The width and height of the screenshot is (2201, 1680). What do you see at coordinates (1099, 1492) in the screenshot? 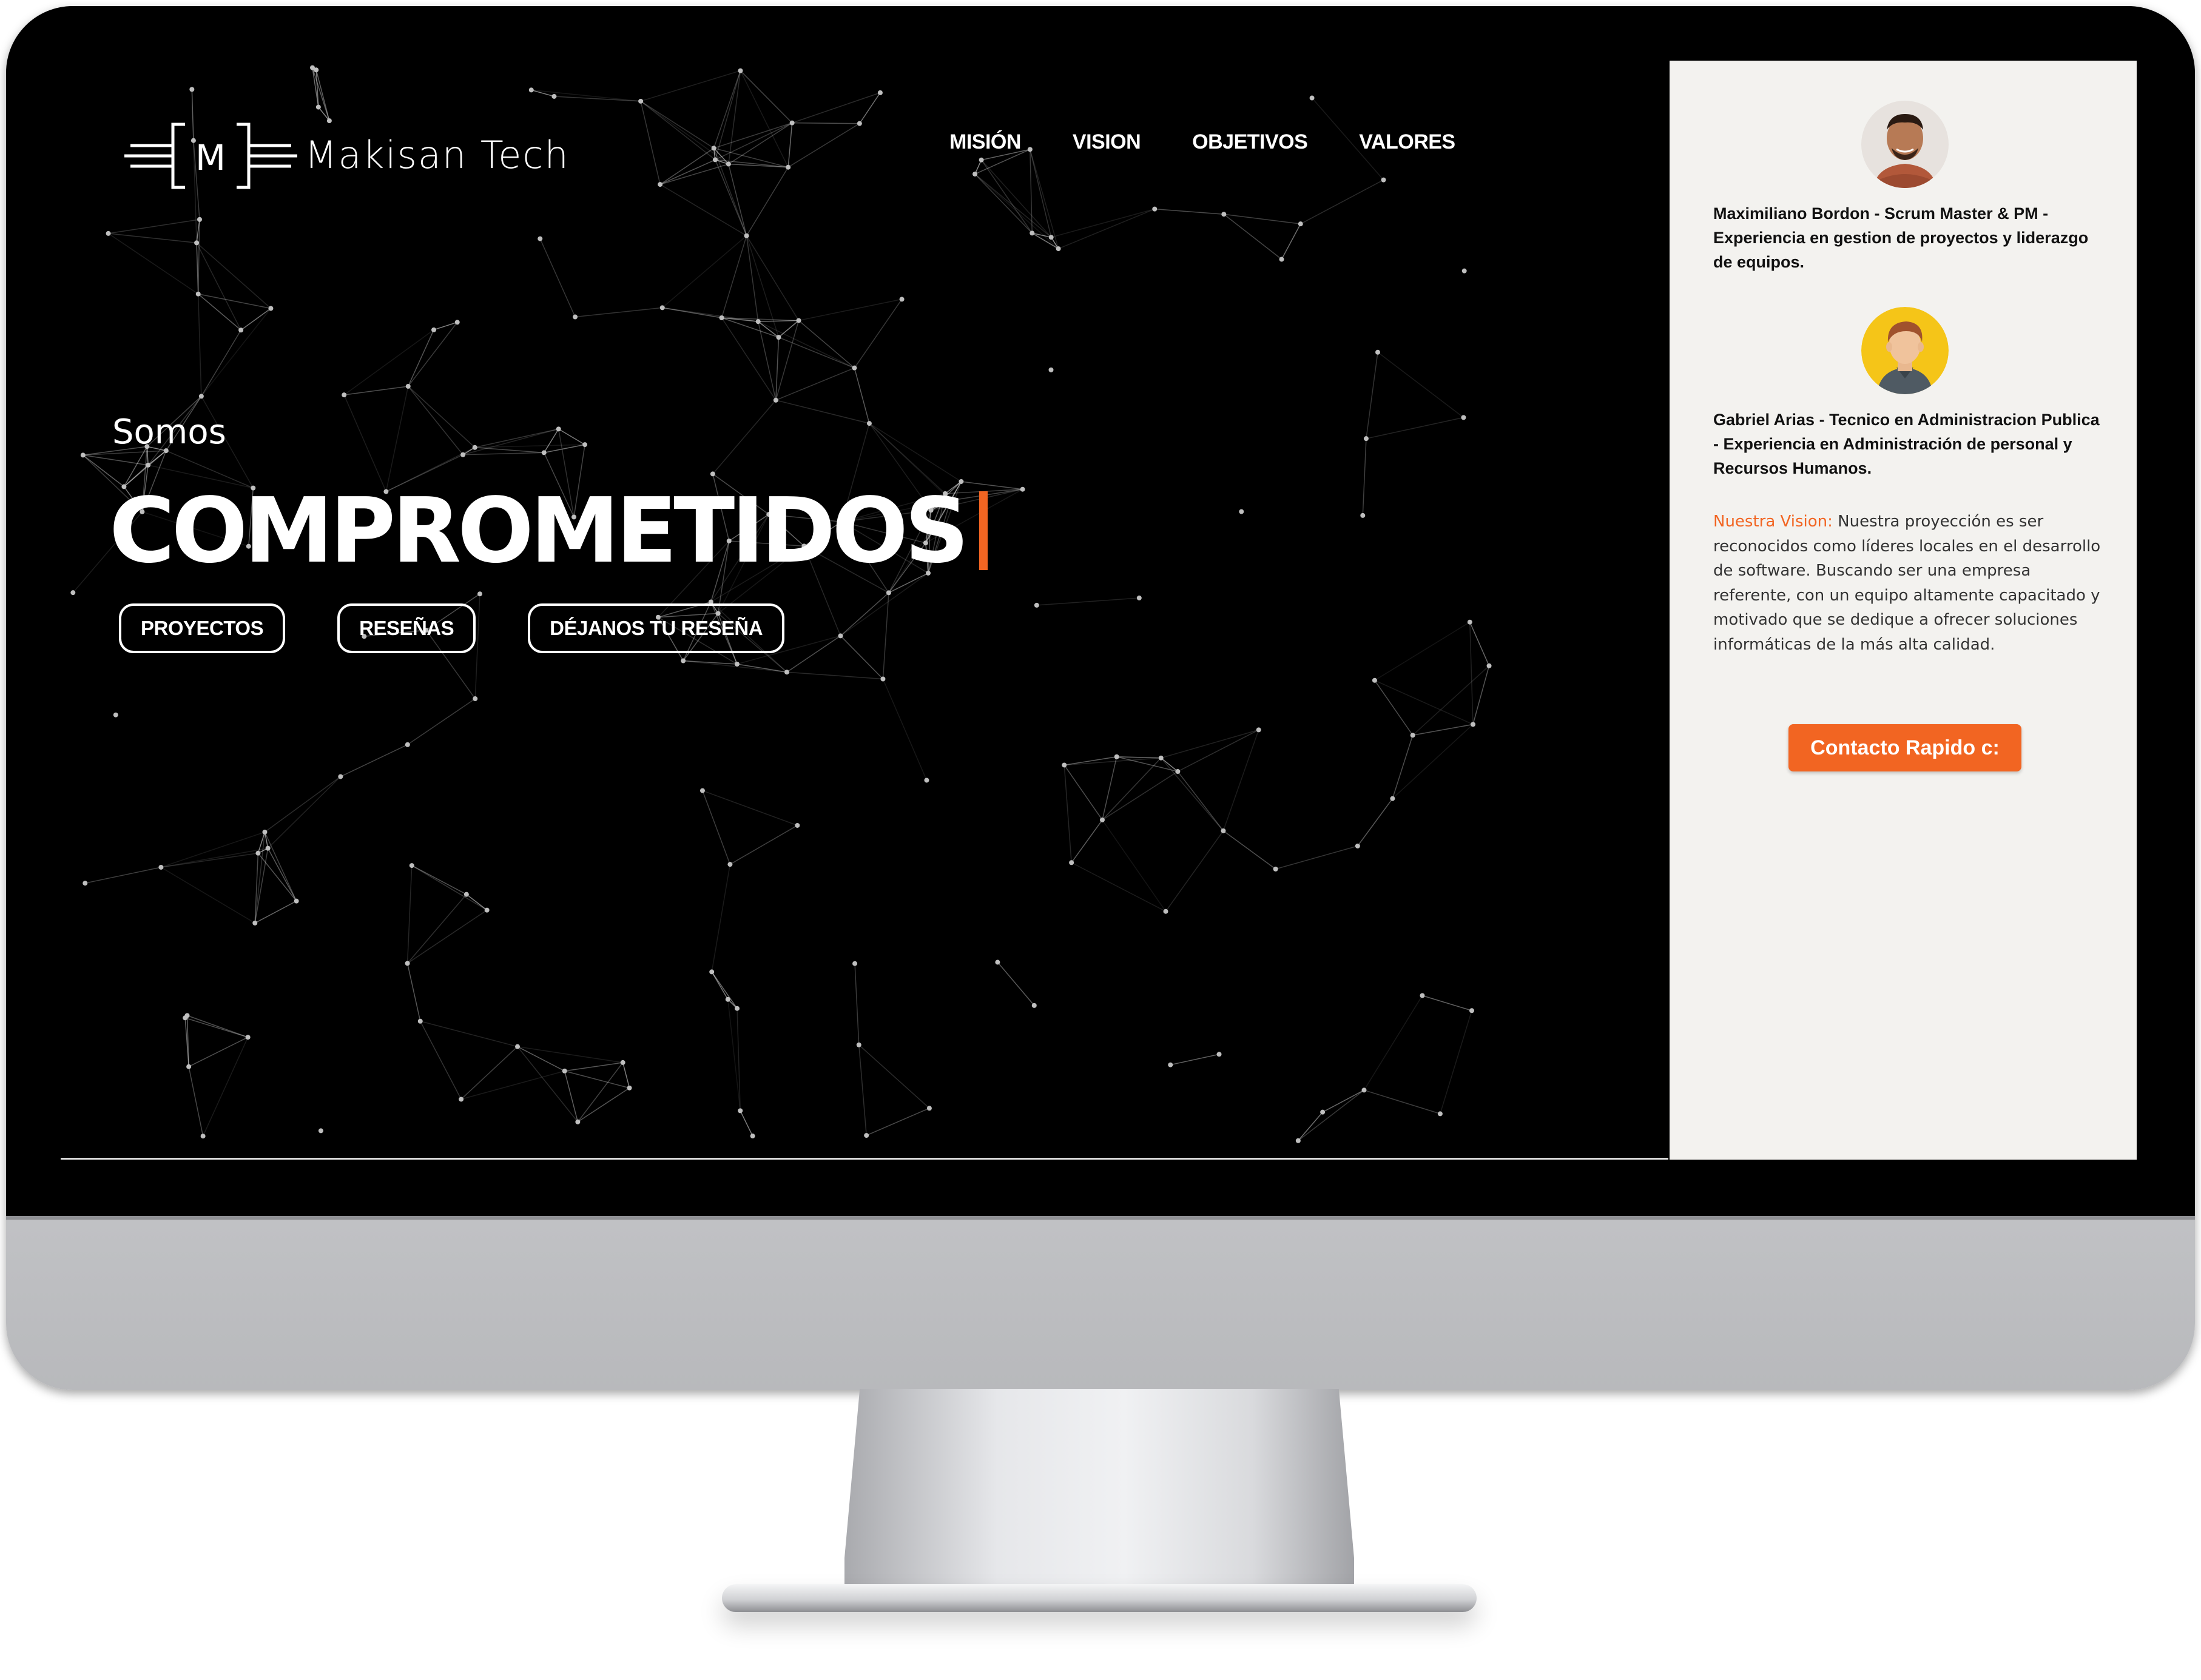
I see `monitor-stand-neck` at bounding box center [1099, 1492].